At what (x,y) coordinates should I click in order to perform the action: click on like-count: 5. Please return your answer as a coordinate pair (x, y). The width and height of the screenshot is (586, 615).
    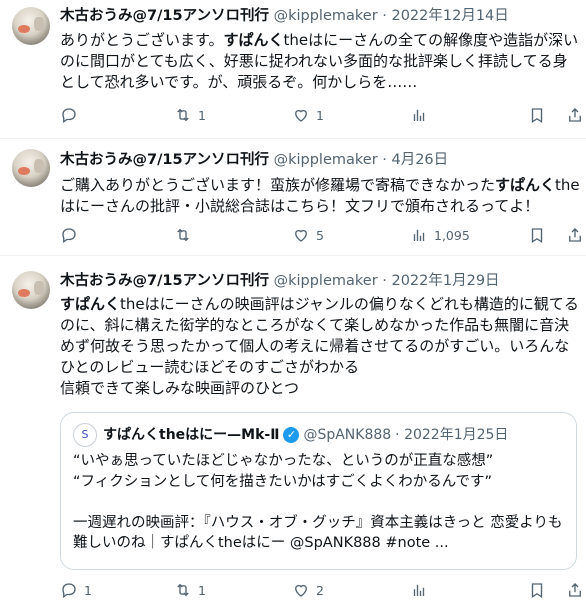
    Looking at the image, I should click on (320, 235).